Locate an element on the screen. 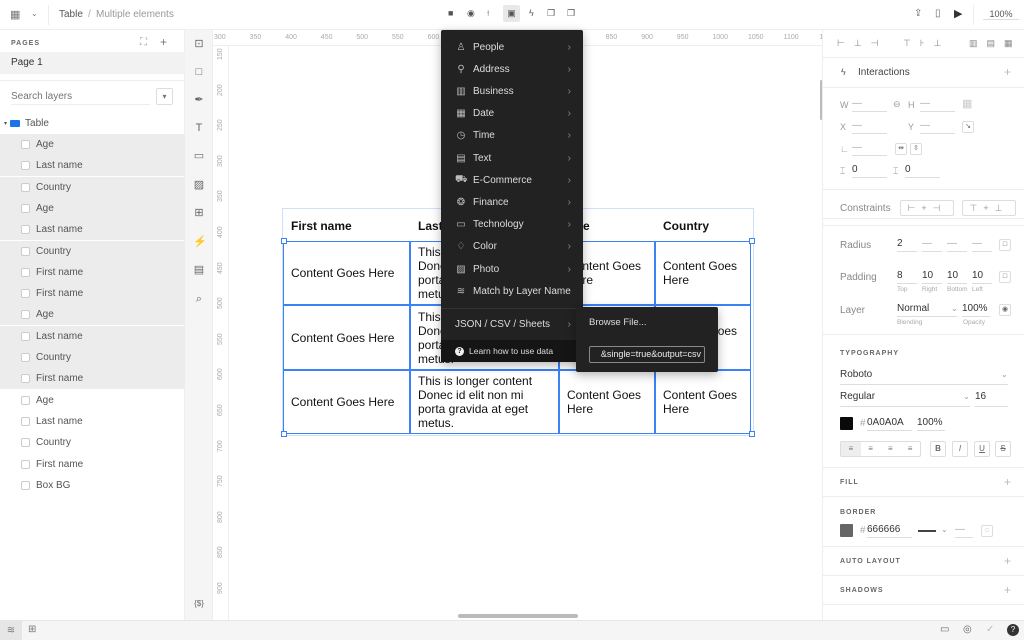 Image resolution: width=1024 pixels, height=640 pixels. text-opacity-input: 100% is located at coordinates (931, 424).